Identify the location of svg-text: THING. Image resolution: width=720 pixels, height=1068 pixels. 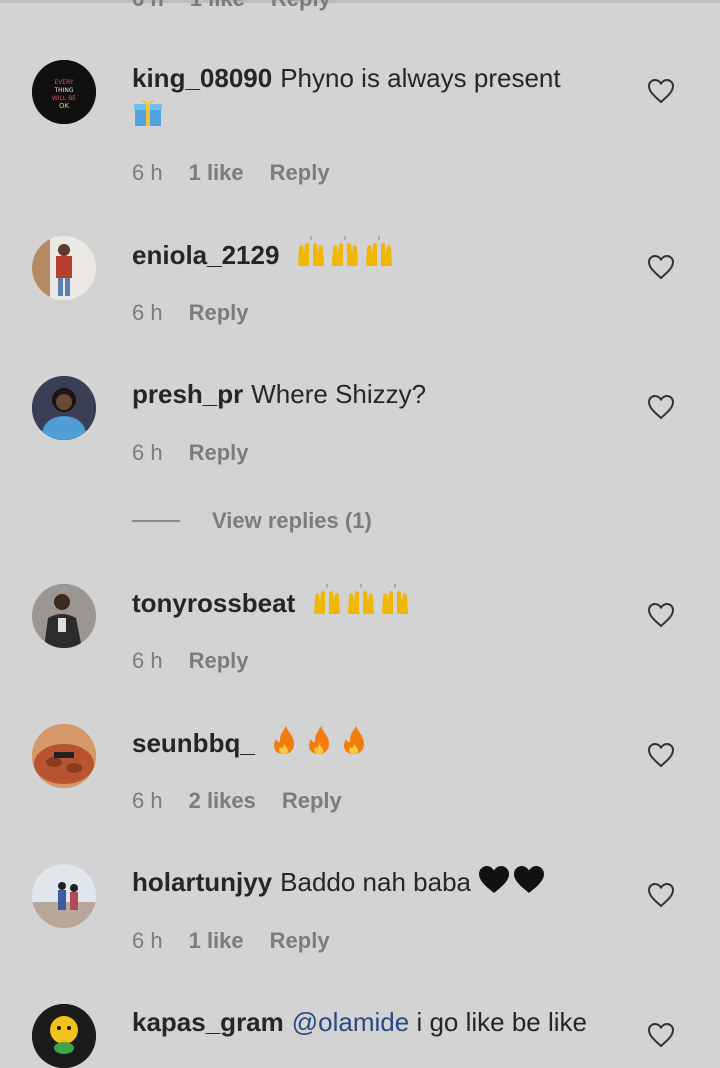
(63, 90).